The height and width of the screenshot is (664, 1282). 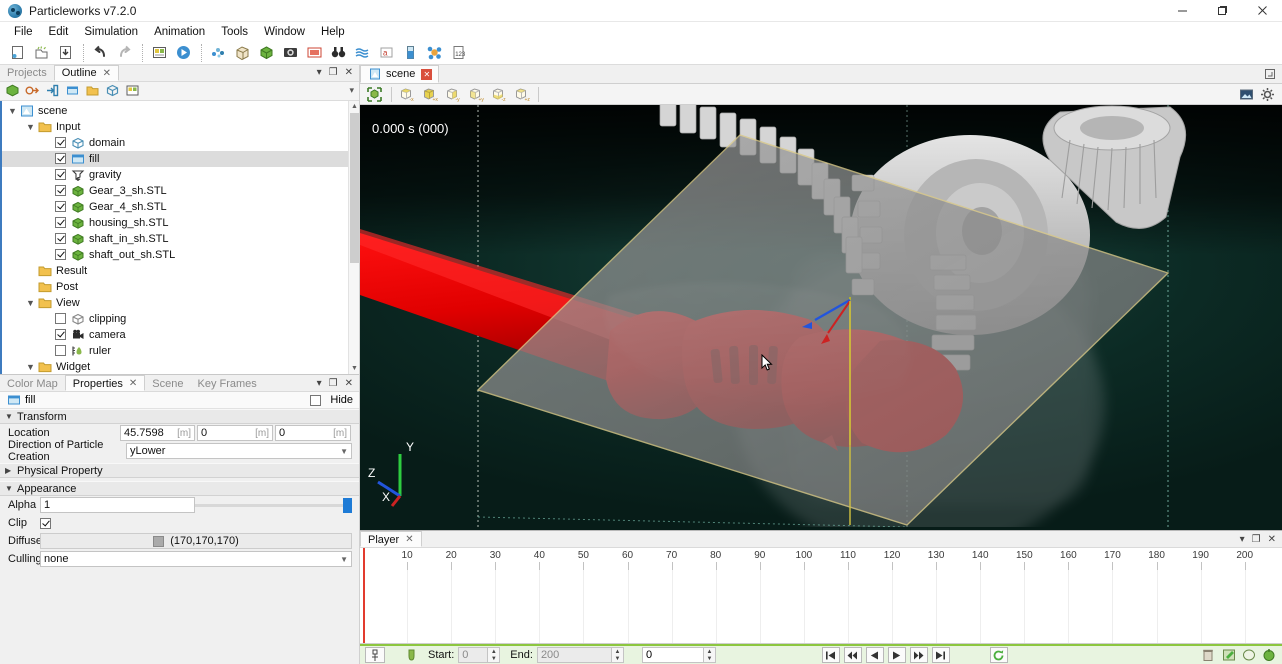 I want to click on menu-animation: Animation, so click(x=179, y=32).